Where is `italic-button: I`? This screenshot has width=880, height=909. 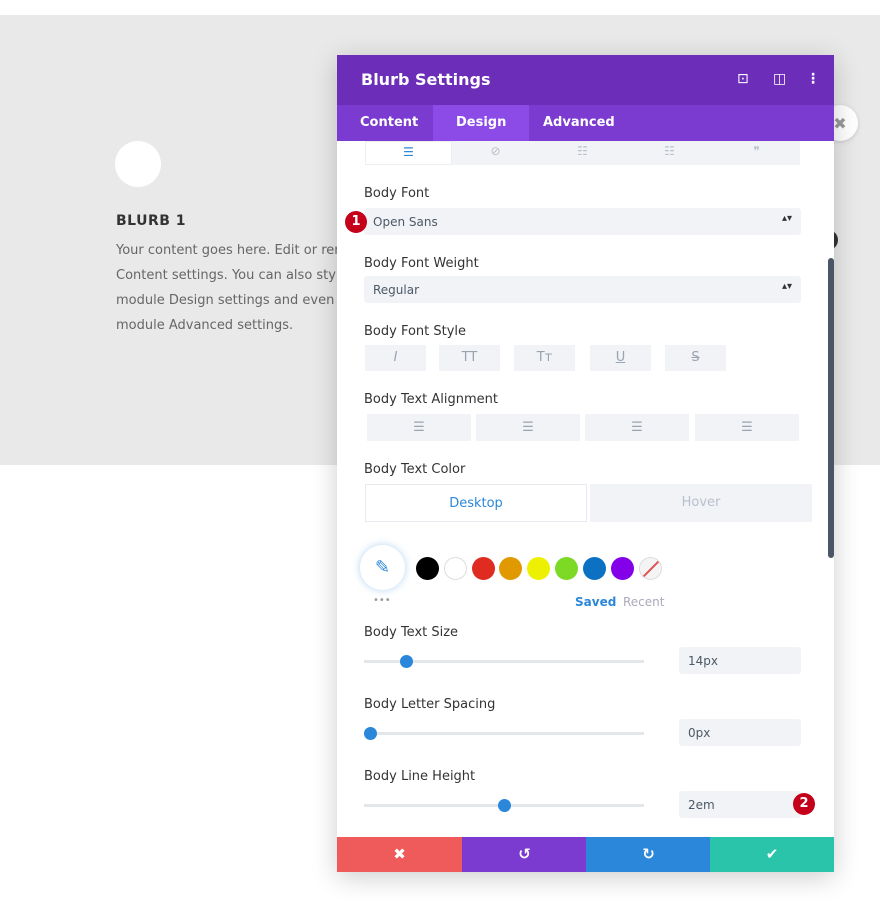 italic-button: I is located at coordinates (395, 358).